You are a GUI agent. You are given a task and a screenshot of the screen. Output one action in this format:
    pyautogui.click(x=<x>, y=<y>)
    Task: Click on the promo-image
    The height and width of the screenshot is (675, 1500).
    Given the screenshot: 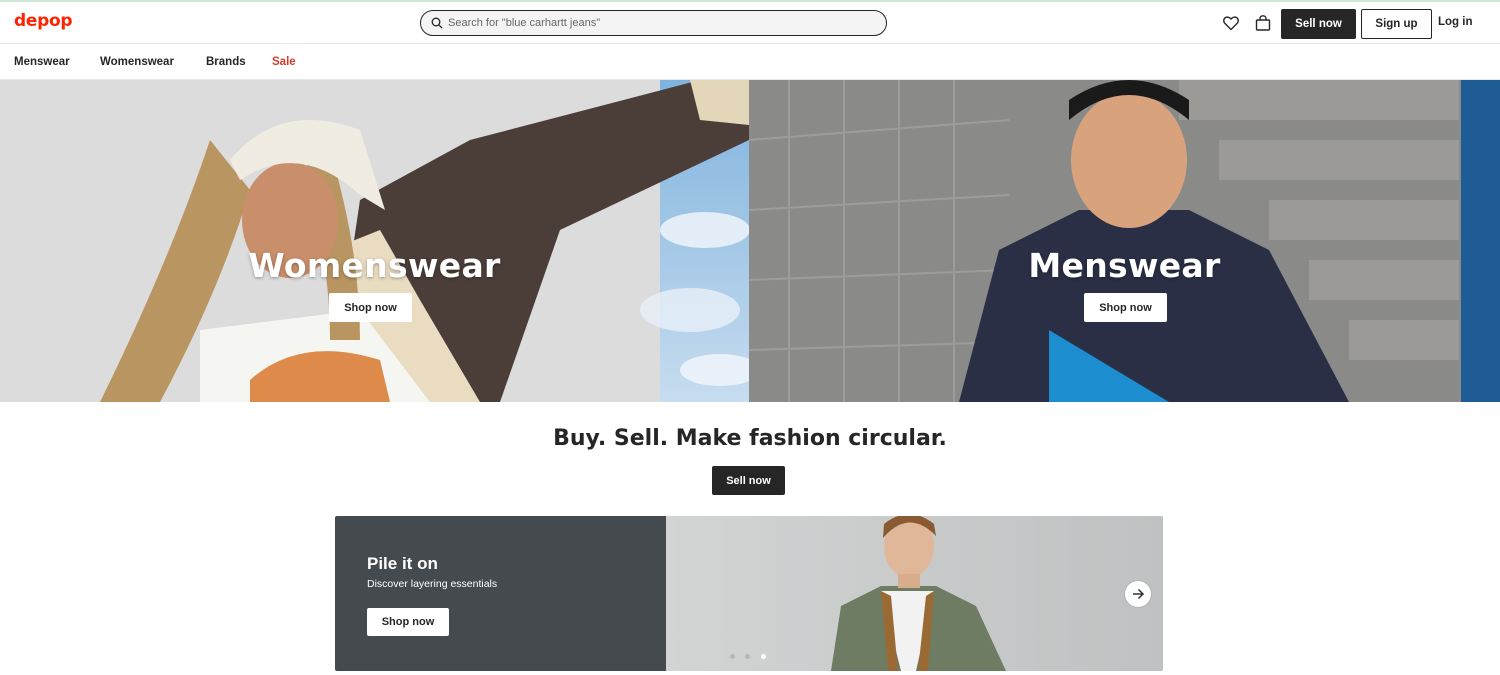 What is the action you would take?
    pyautogui.click(x=914, y=593)
    